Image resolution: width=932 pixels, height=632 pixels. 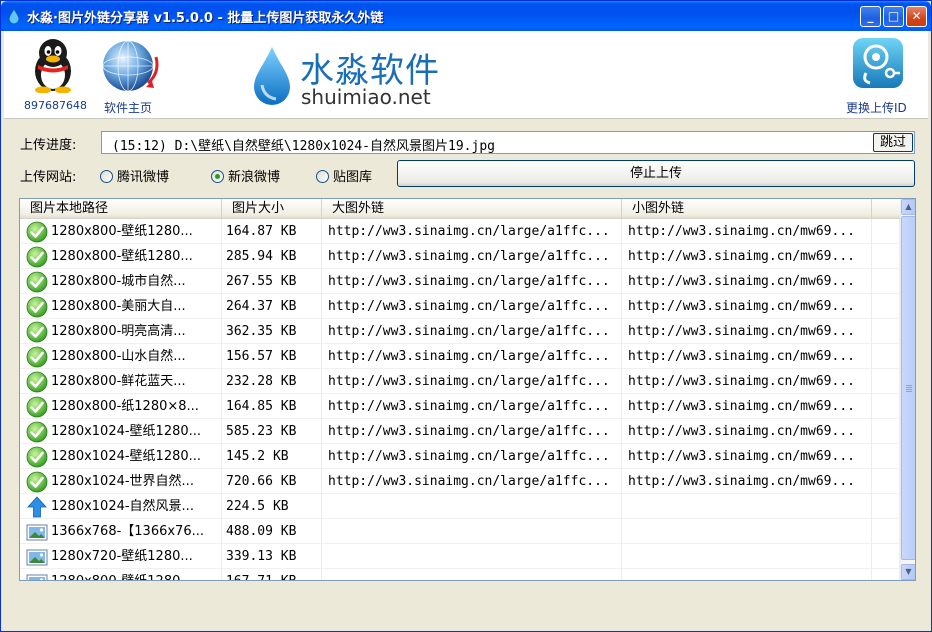 I want to click on column-header-size: 图片大小, so click(x=272, y=208).